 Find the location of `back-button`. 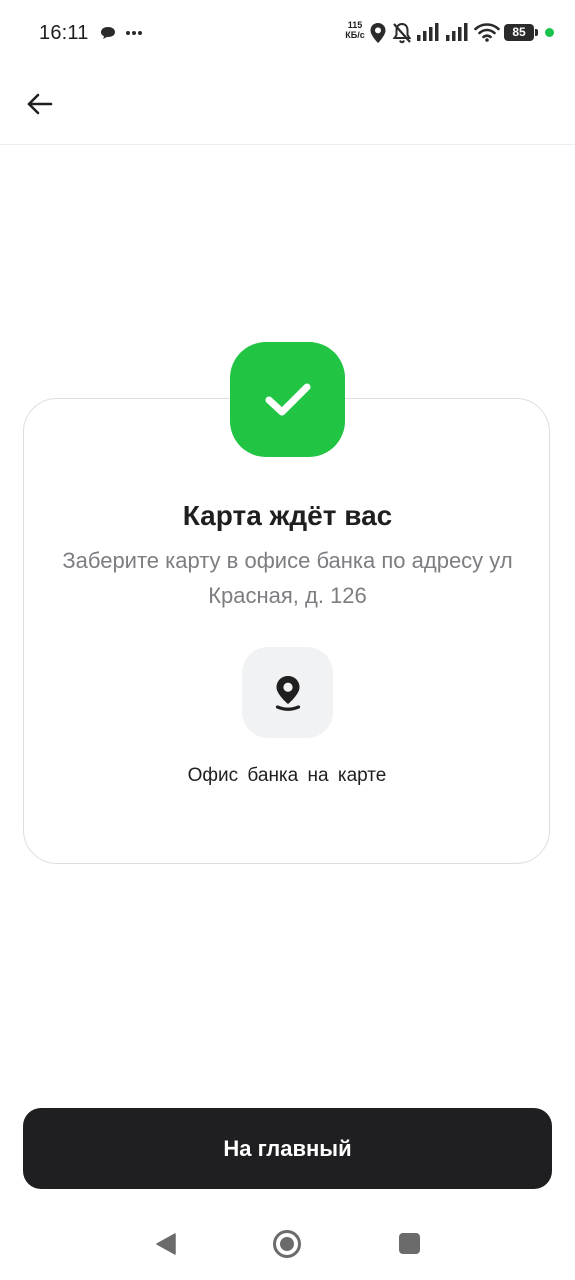

back-button is located at coordinates (40, 104).